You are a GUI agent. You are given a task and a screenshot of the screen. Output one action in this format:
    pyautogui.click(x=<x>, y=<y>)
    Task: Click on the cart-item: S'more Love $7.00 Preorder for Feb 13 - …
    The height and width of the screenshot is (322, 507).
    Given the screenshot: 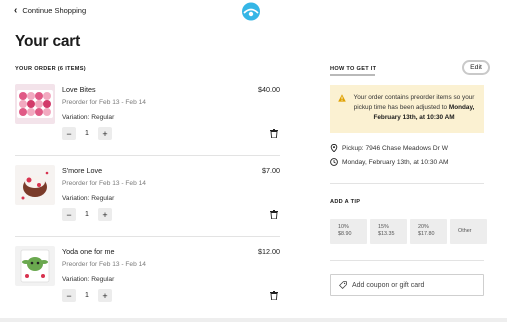 What is the action you would take?
    pyautogui.click(x=147, y=202)
    